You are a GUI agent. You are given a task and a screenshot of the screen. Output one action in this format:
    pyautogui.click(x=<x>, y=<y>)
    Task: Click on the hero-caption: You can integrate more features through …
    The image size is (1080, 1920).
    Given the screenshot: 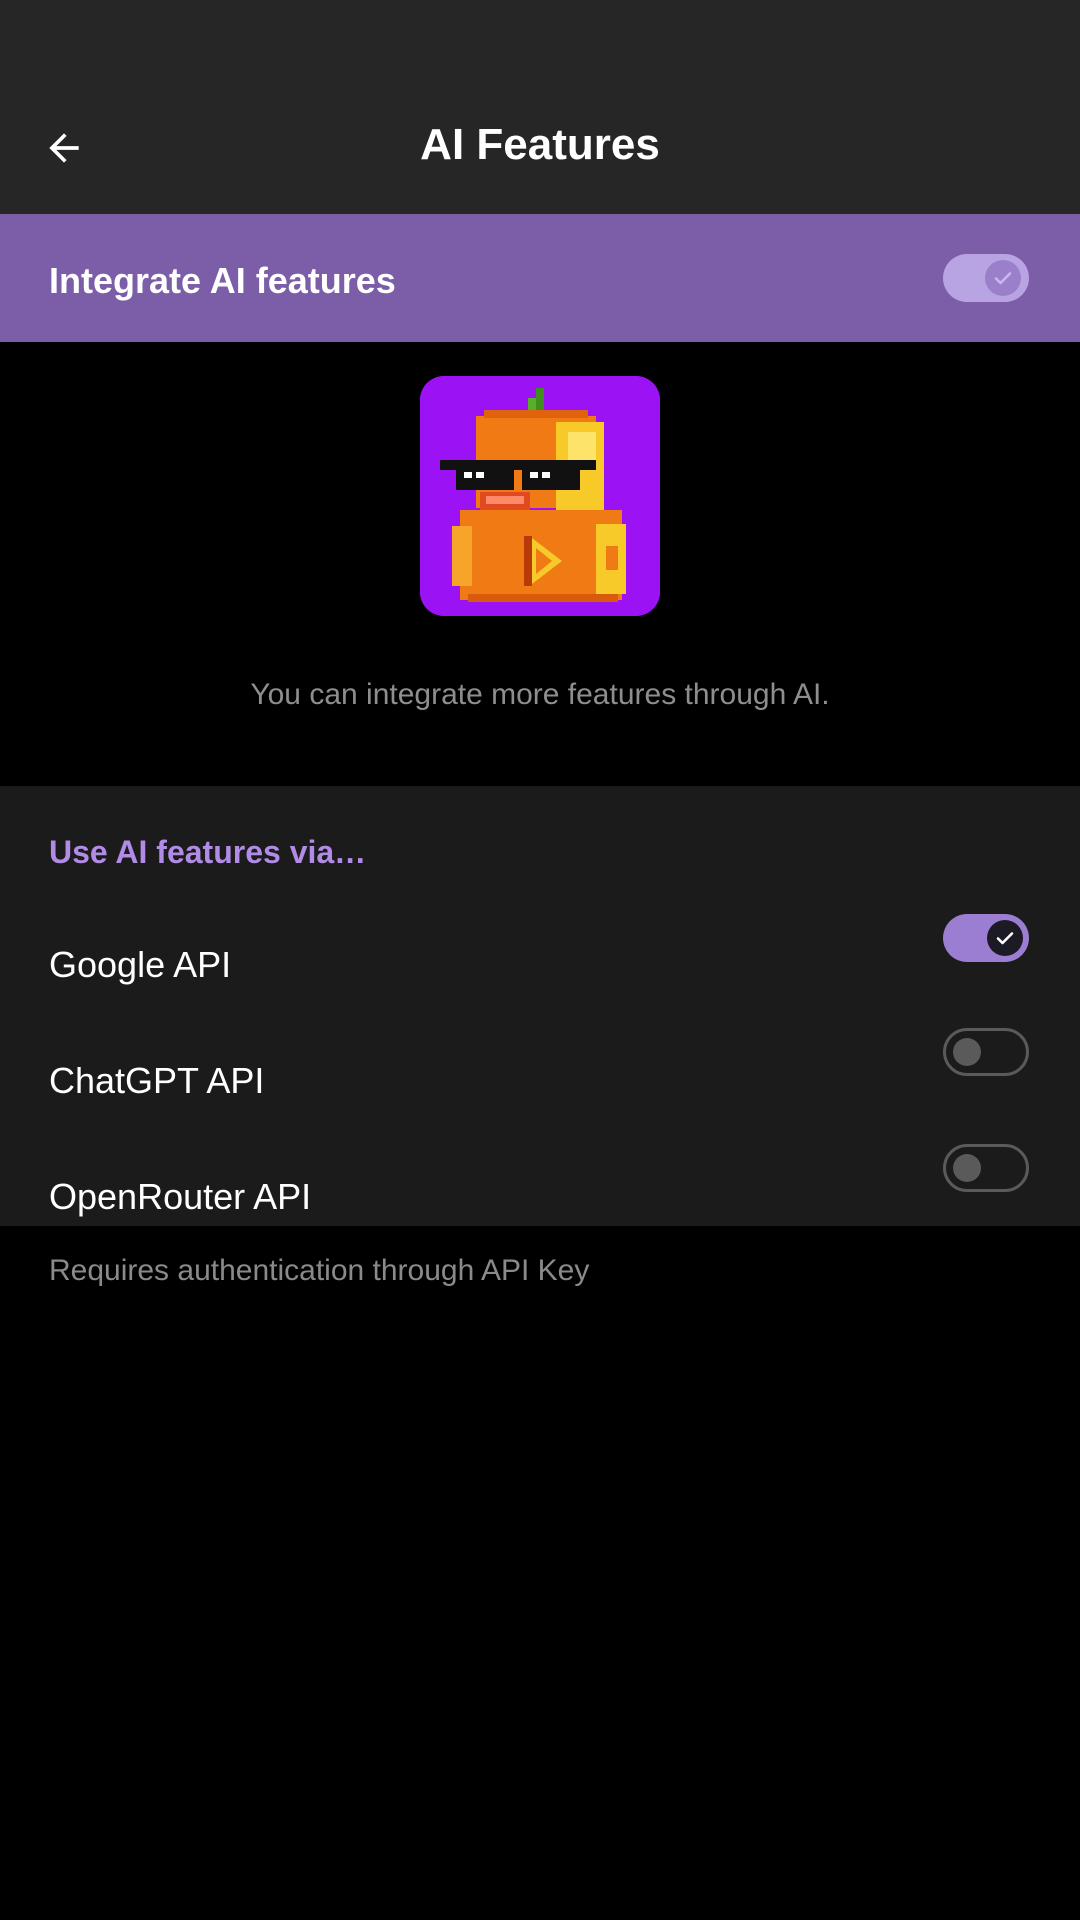 What is the action you would take?
    pyautogui.click(x=540, y=694)
    